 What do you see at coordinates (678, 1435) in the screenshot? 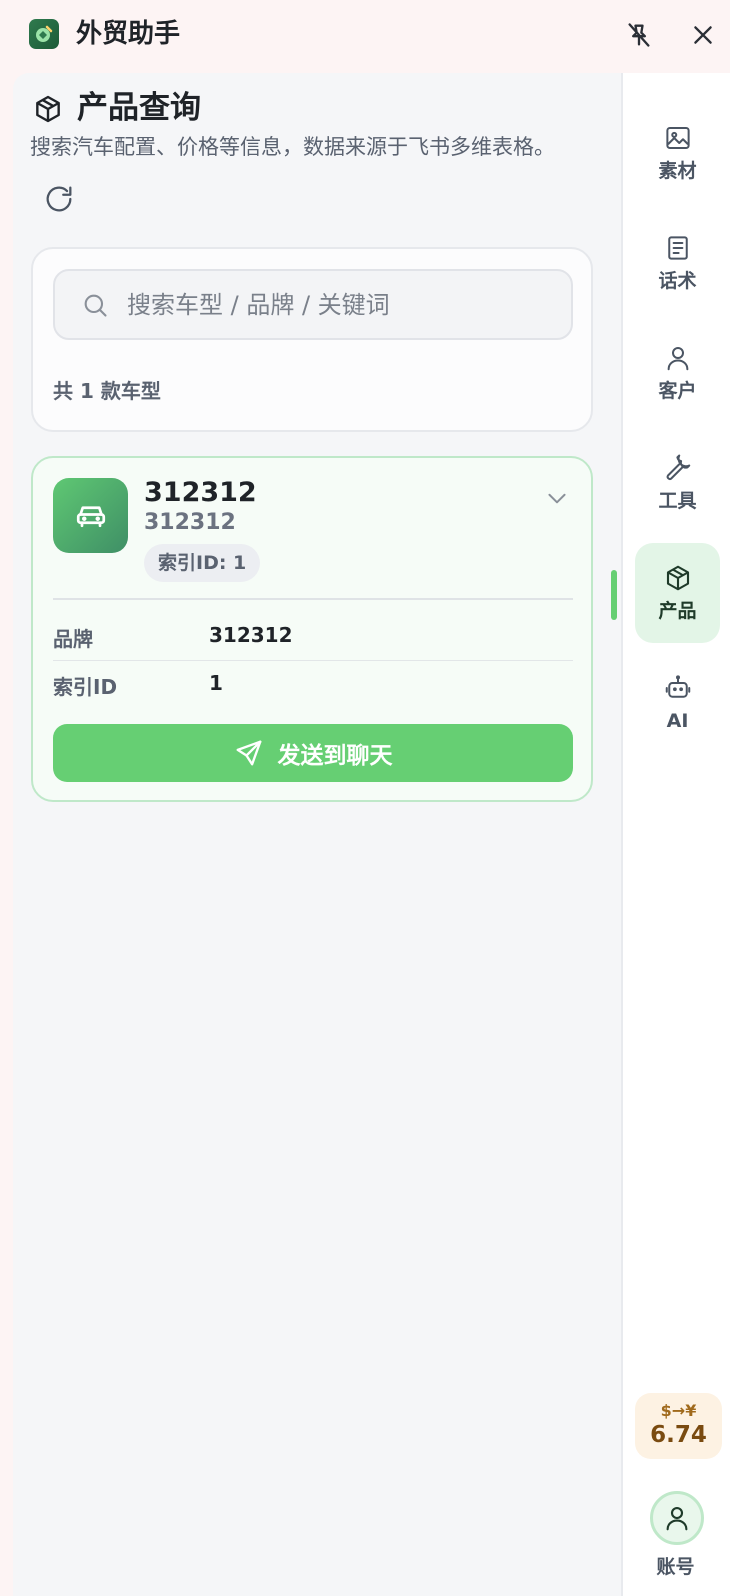
I see `exchange-rate-value: 6.74` at bounding box center [678, 1435].